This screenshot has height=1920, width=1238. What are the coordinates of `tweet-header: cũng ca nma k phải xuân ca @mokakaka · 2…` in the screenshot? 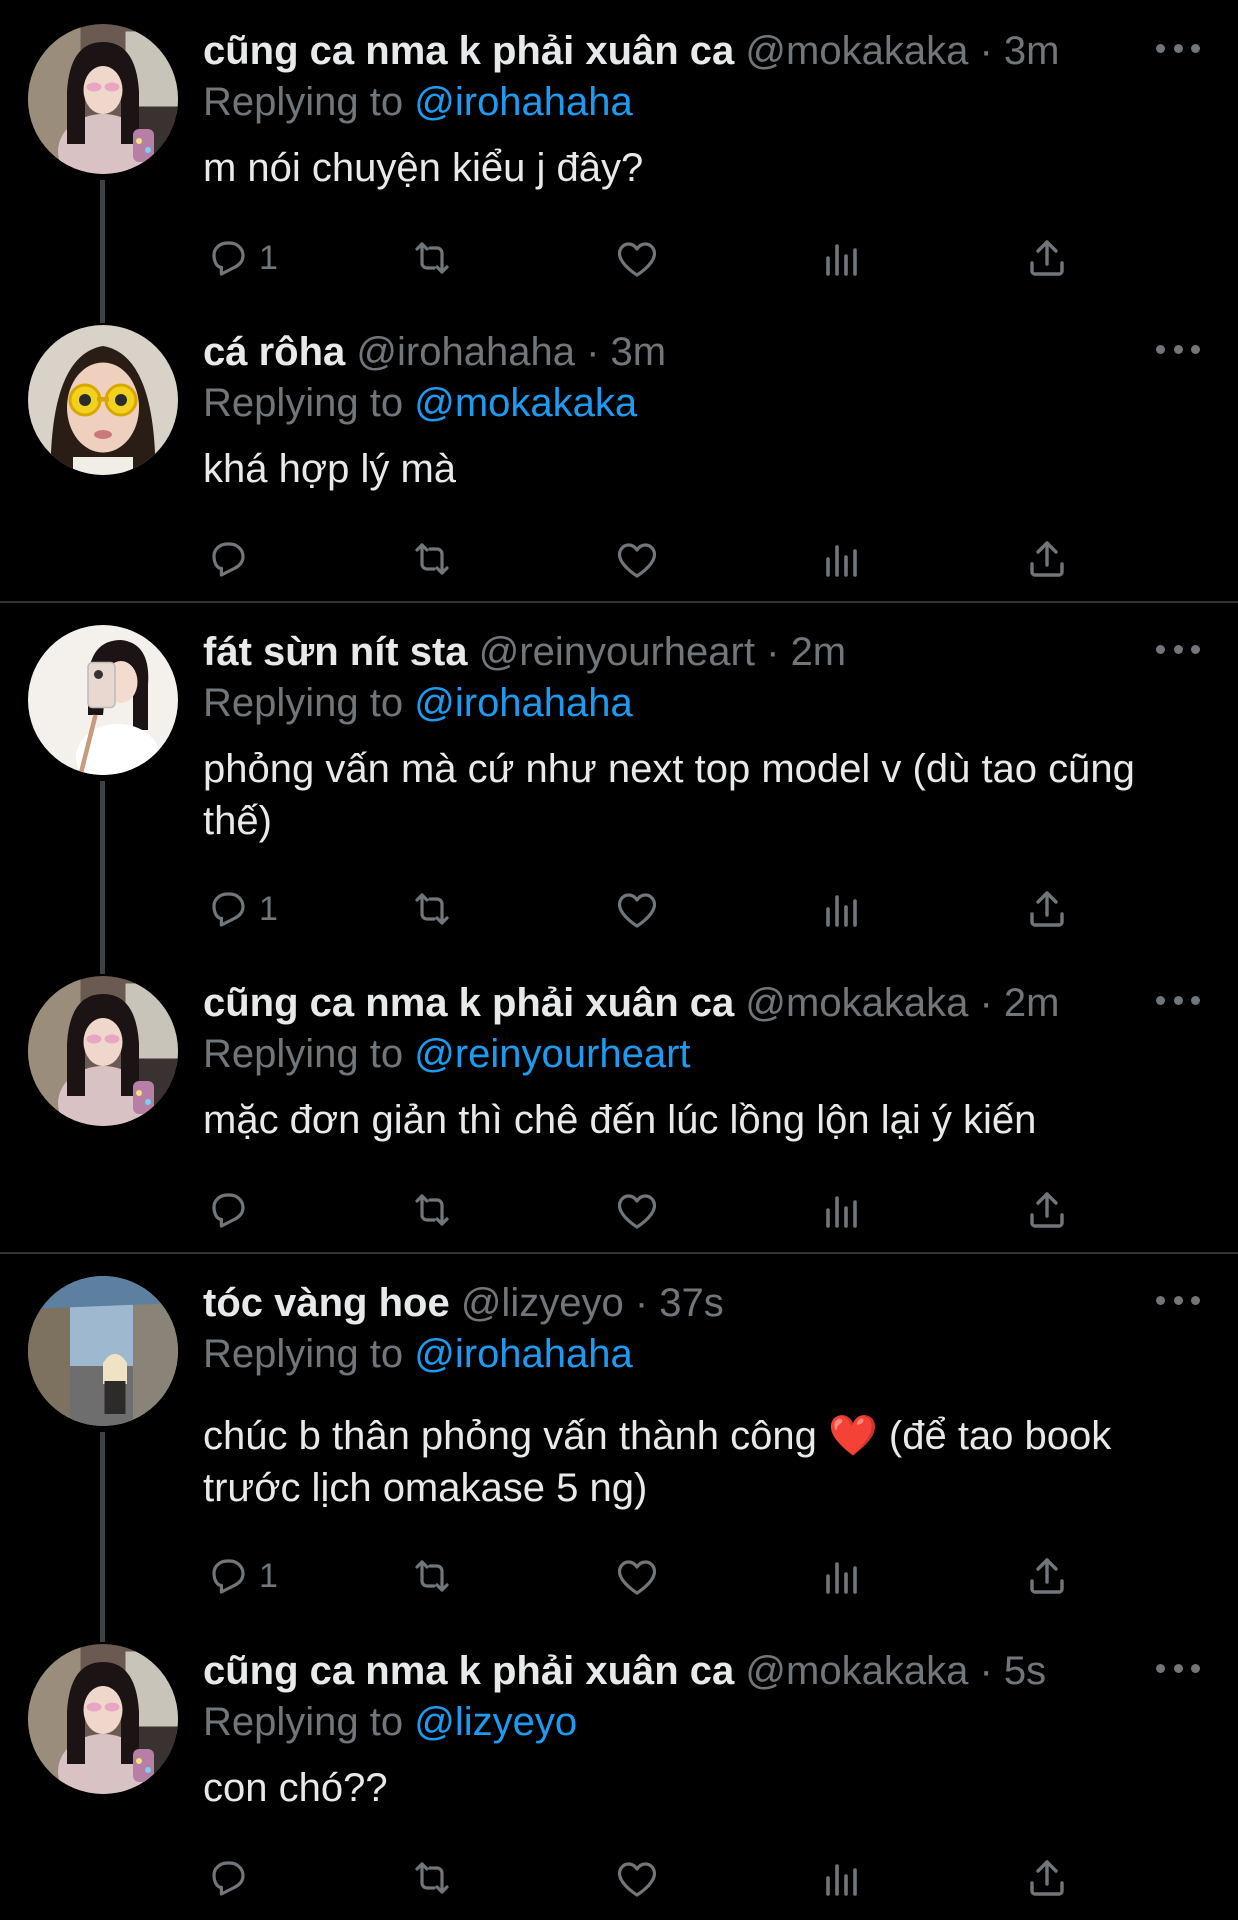 It's located at (675, 1003).